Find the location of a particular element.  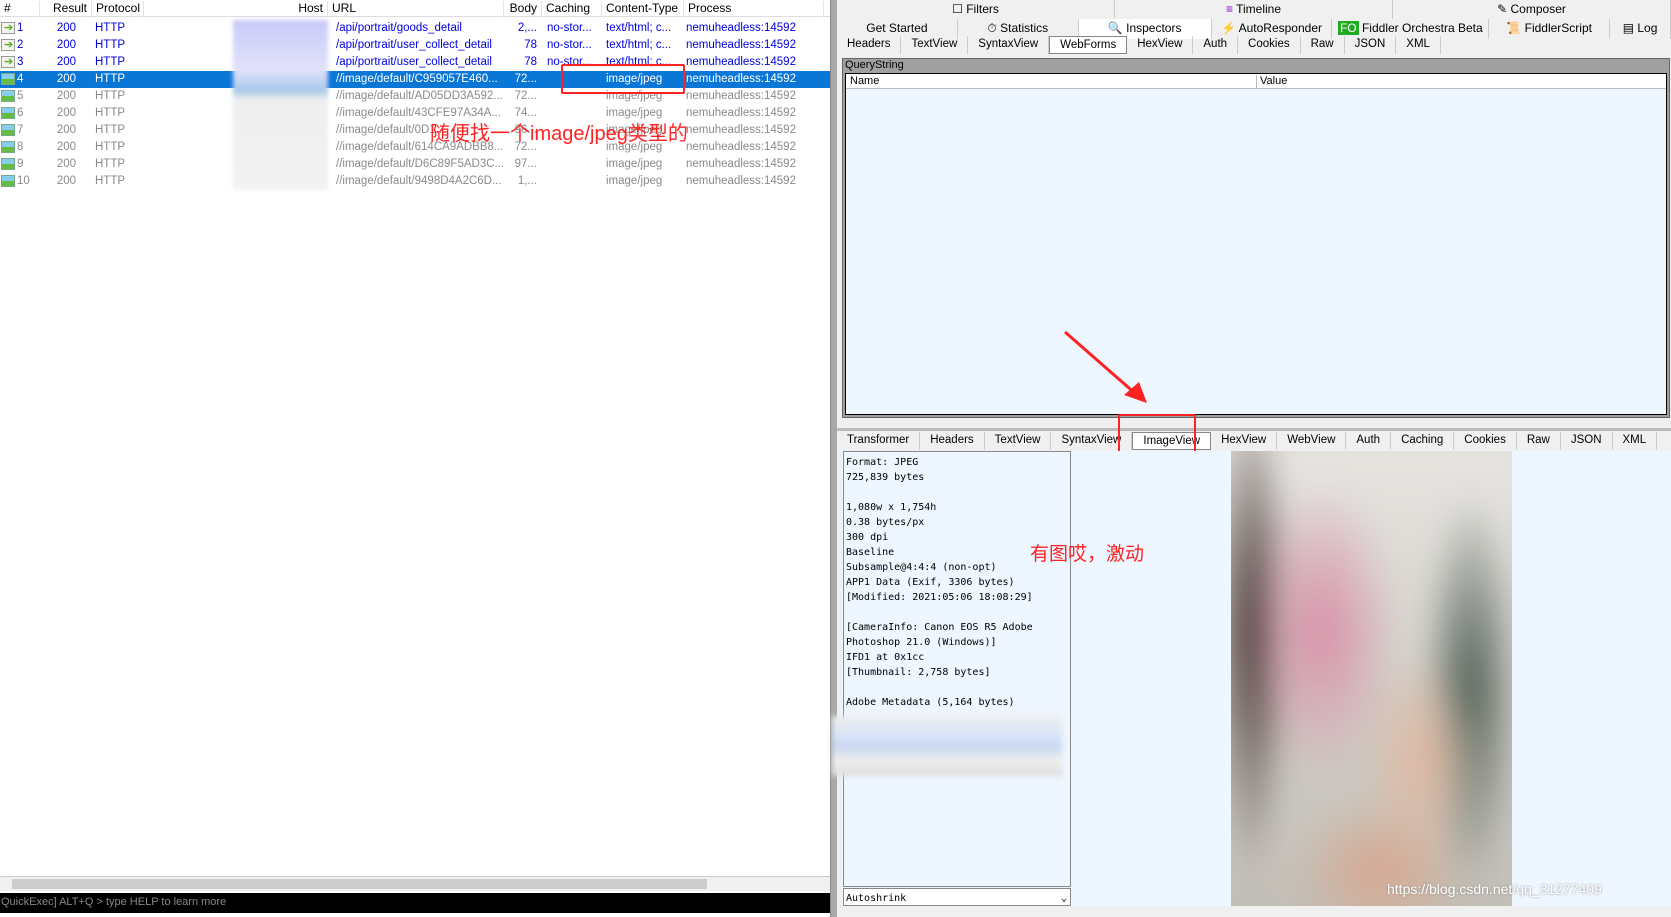

tab-timeline: ≡ Timeline is located at coordinates (1254, 9).